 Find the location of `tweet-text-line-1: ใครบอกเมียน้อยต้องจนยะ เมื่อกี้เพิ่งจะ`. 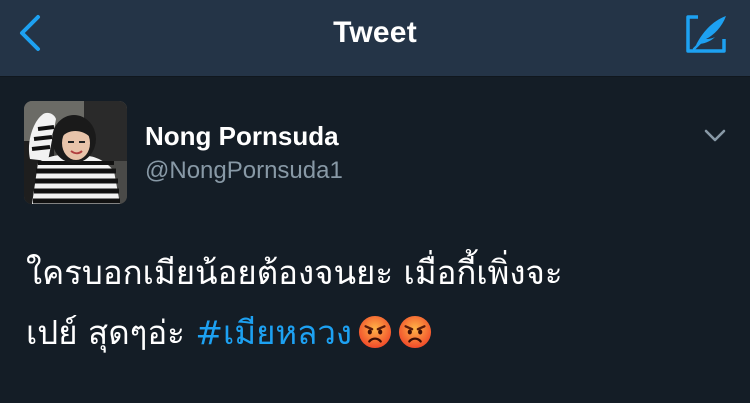

tweet-text-line-1: ใครบอกเมียน้อยต้องจนยะ เมื่อกี้เพิ่งจะ is located at coordinates (294, 272).